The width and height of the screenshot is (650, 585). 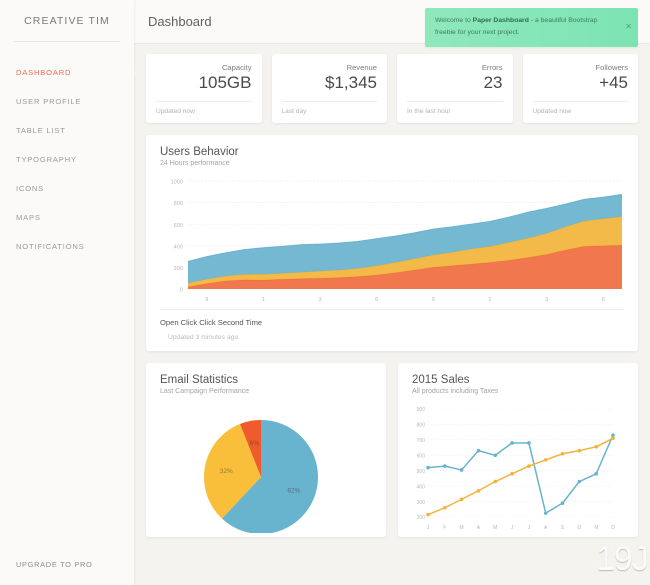 I want to click on svg-text: 6%, so click(x=255, y=443).